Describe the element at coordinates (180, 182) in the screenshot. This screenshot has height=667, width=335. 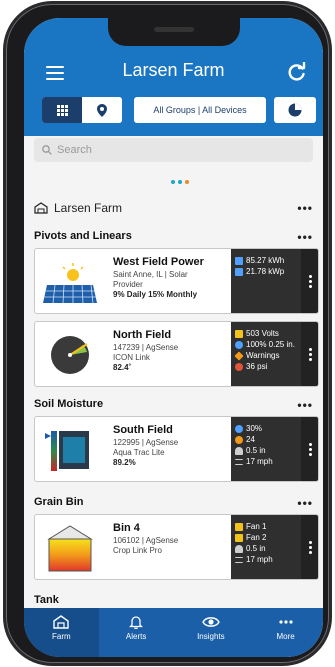
I see `page-indicator` at that location.